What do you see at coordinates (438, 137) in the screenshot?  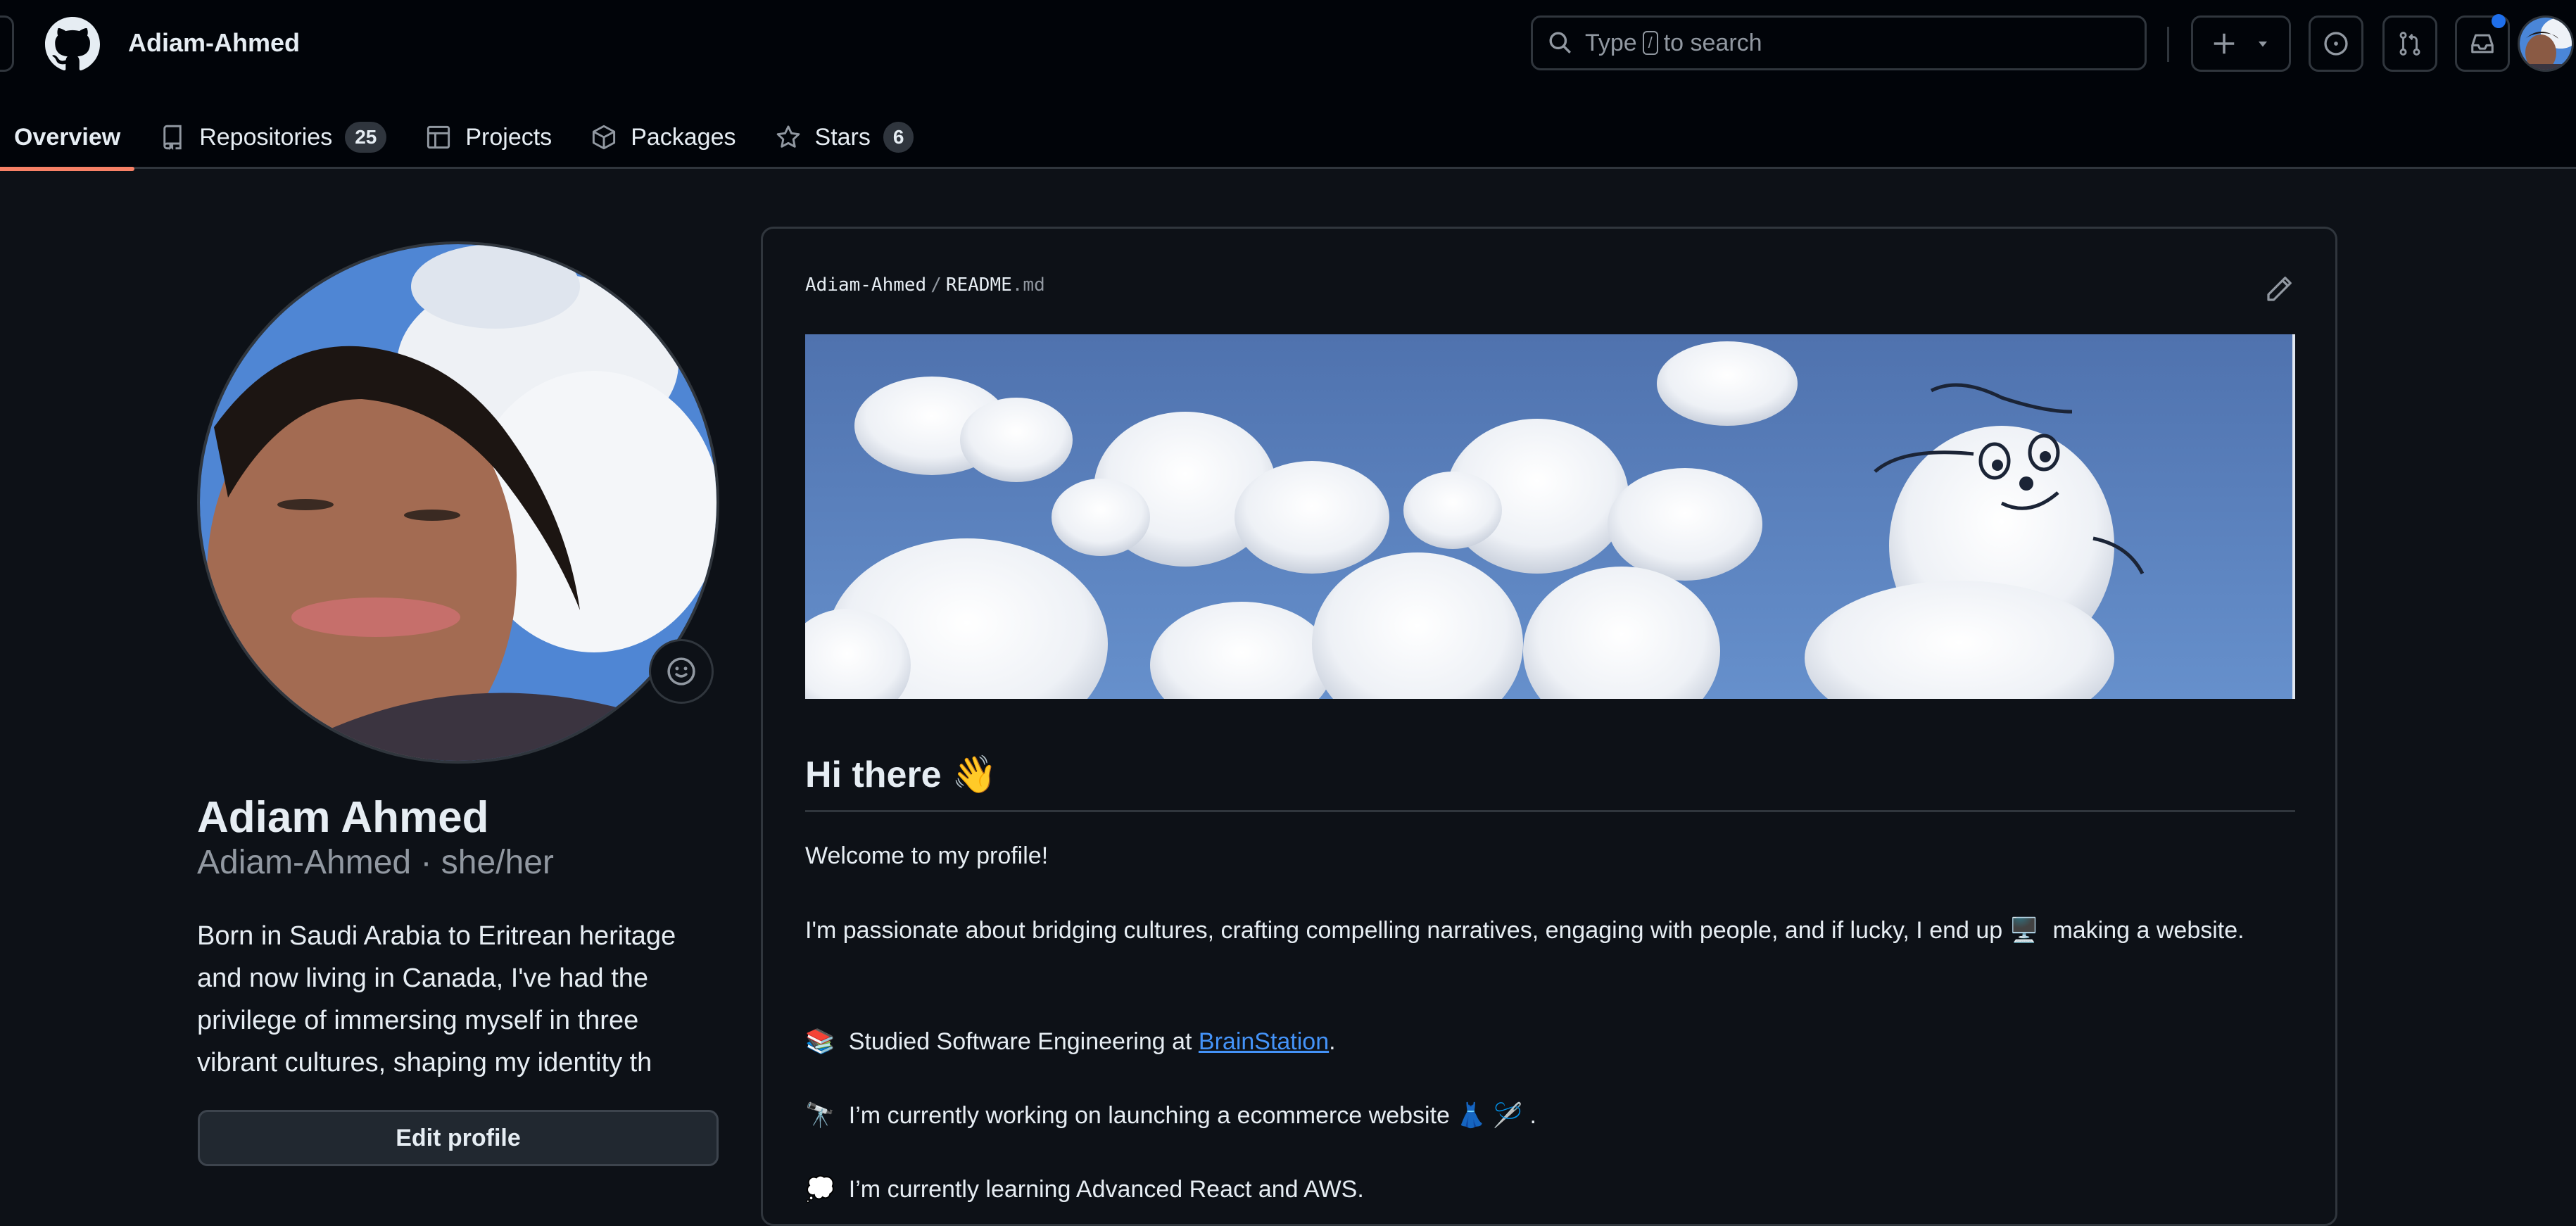 I see `table-icon` at bounding box center [438, 137].